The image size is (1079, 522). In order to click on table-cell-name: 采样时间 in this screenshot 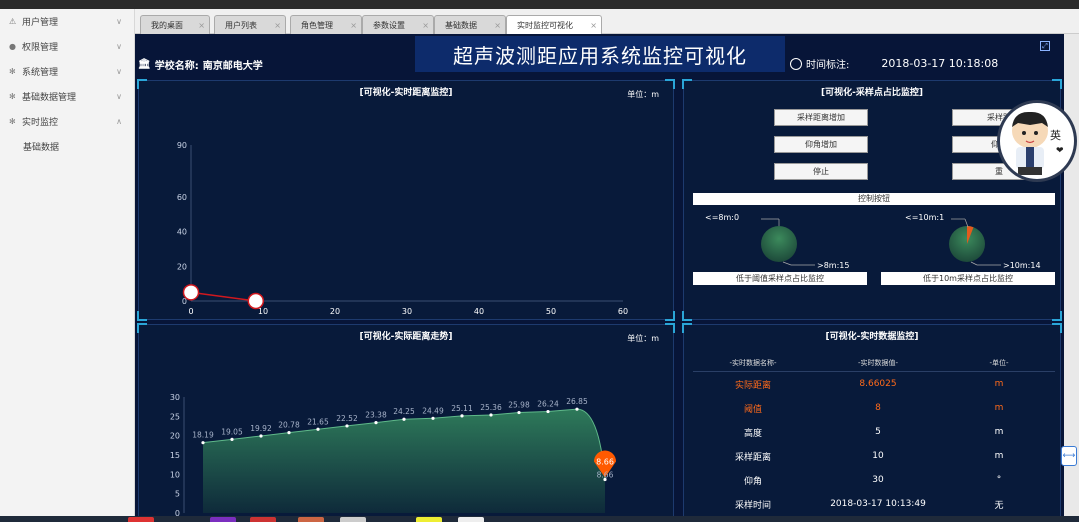, I will do `click(752, 505)`.